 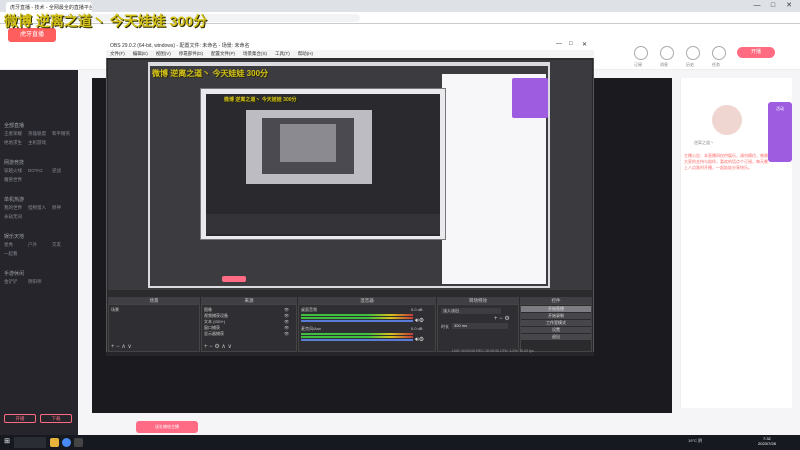 What do you see at coordinates (20, 418) in the screenshot?
I see `sidebar-bottom-button: 开播` at bounding box center [20, 418].